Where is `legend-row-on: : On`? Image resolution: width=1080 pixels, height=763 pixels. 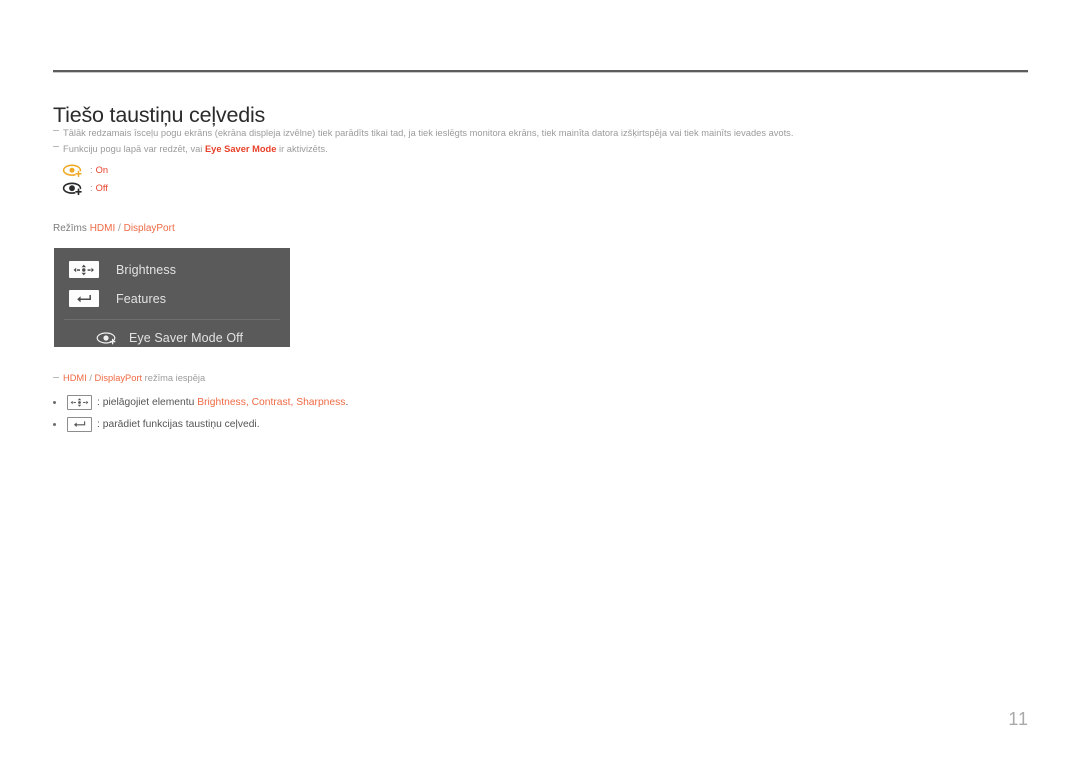 legend-row-on: : On is located at coordinates (85, 170).